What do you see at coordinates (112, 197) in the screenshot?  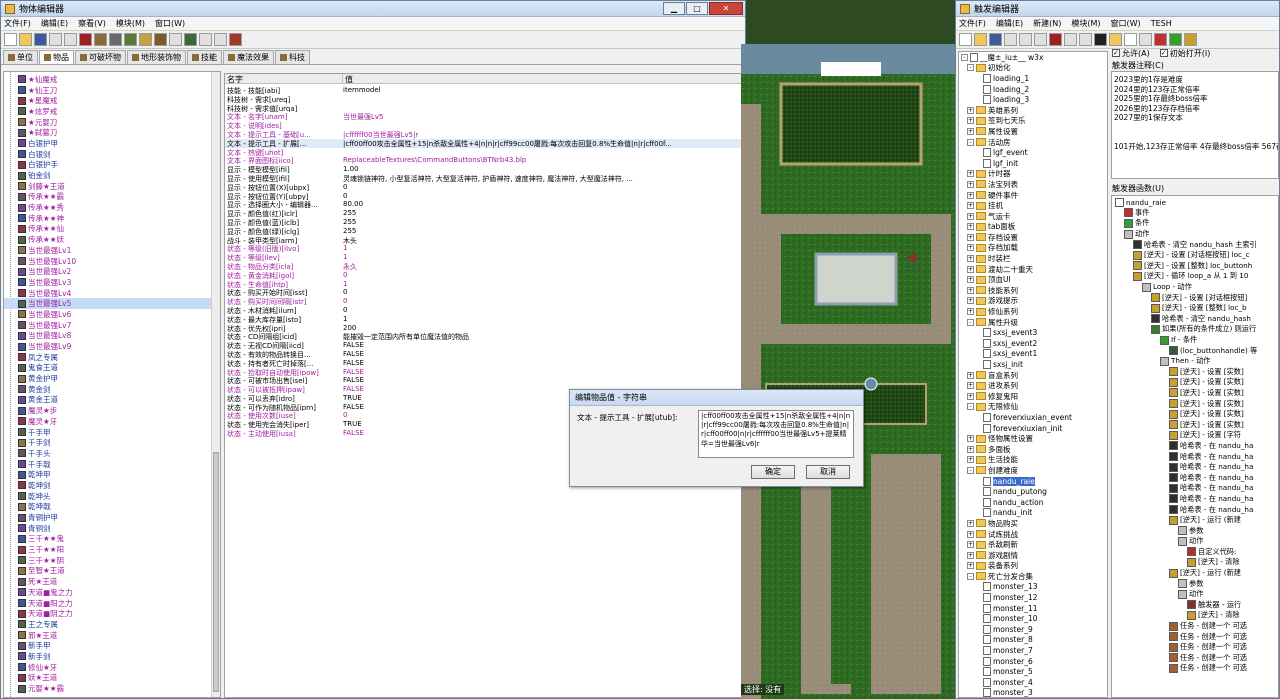 I see `item-list-entry: 传承★★霸` at bounding box center [112, 197].